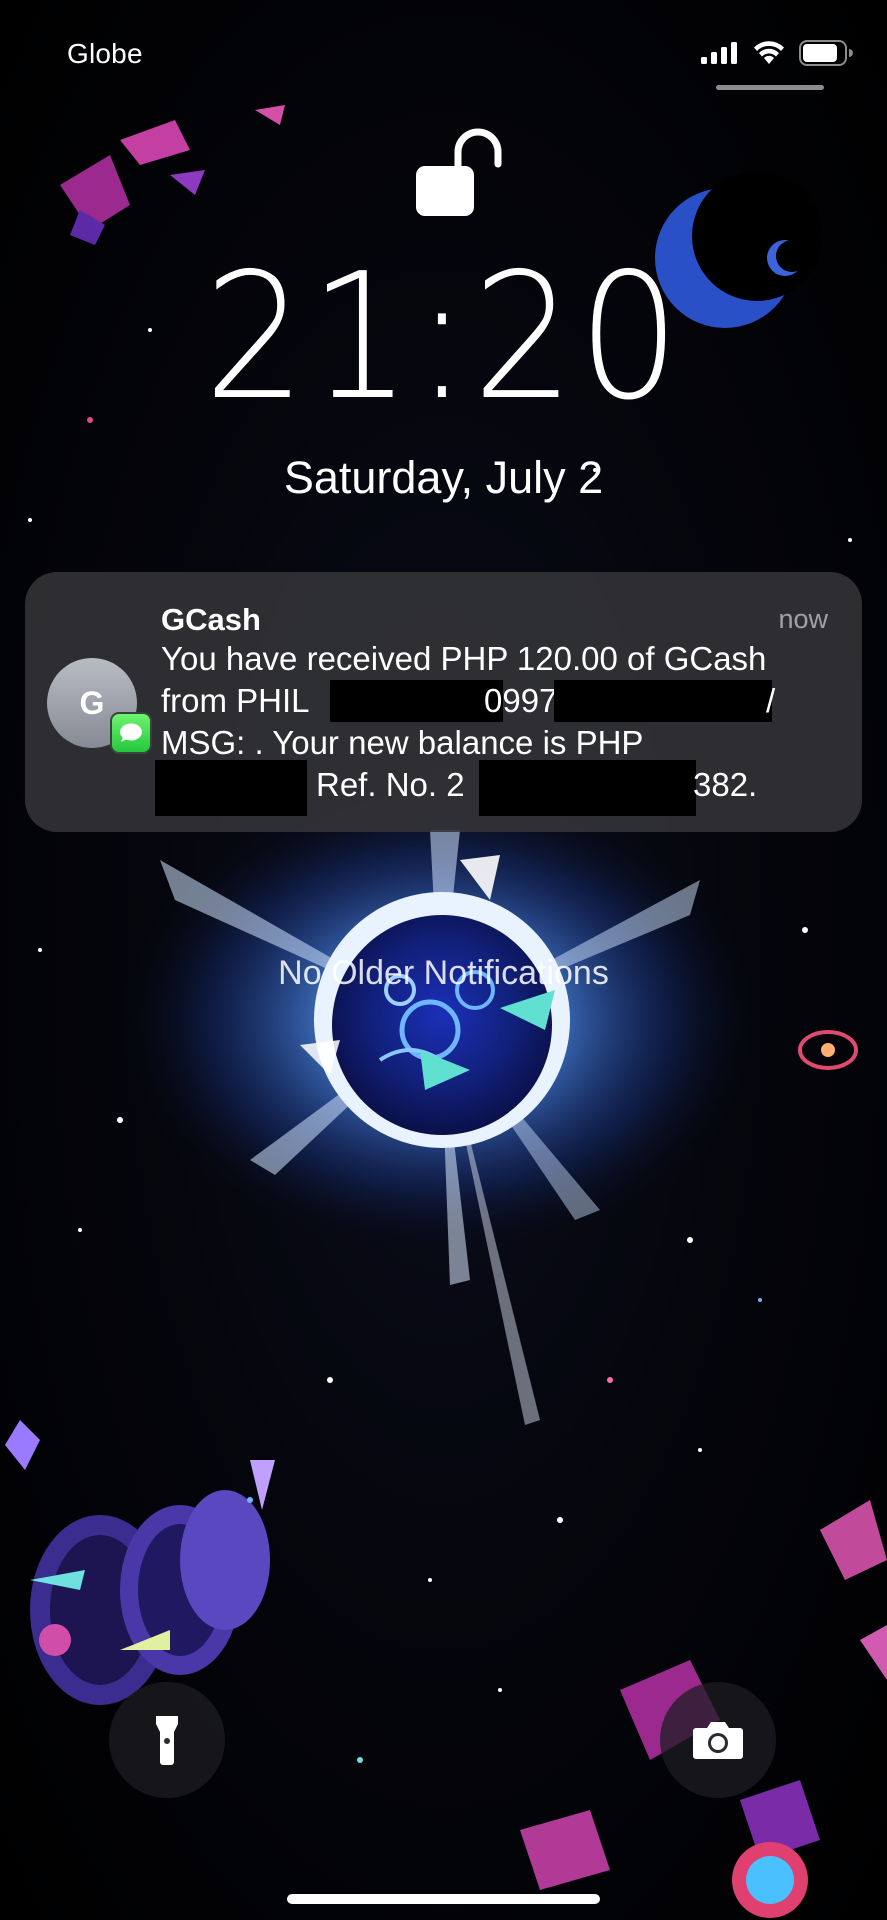 The image size is (887, 1920). What do you see at coordinates (211, 619) in the screenshot?
I see `notification-app-name: GCash` at bounding box center [211, 619].